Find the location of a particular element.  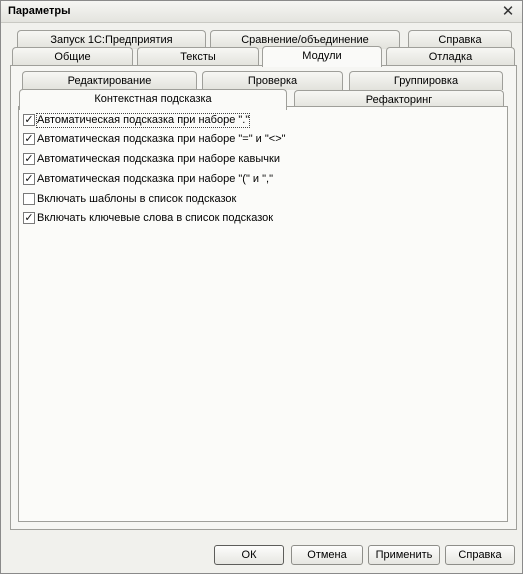

checkbox-hint-paren: ✓ is located at coordinates (29, 179).